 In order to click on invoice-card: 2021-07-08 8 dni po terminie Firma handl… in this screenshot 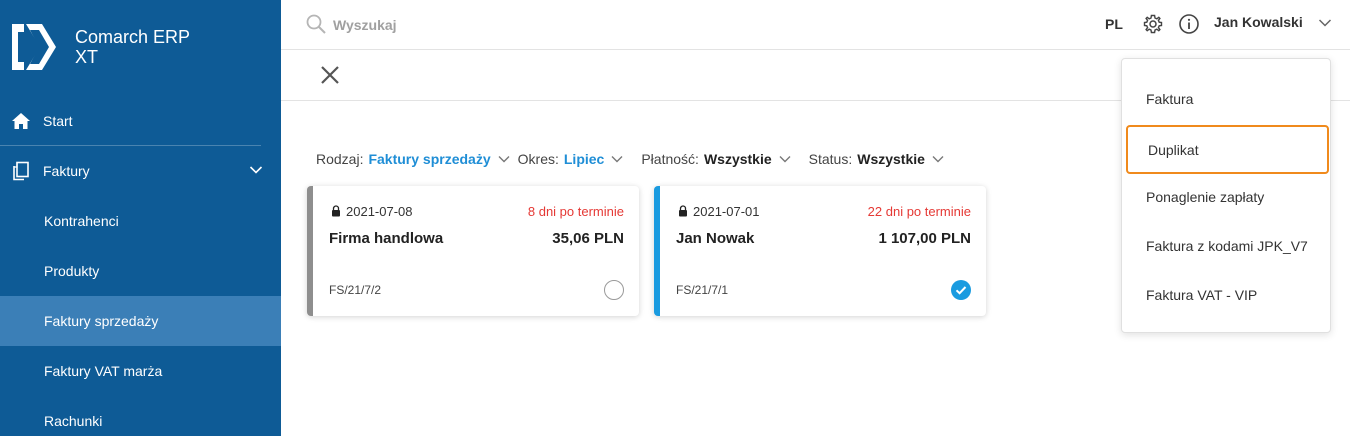, I will do `click(473, 251)`.